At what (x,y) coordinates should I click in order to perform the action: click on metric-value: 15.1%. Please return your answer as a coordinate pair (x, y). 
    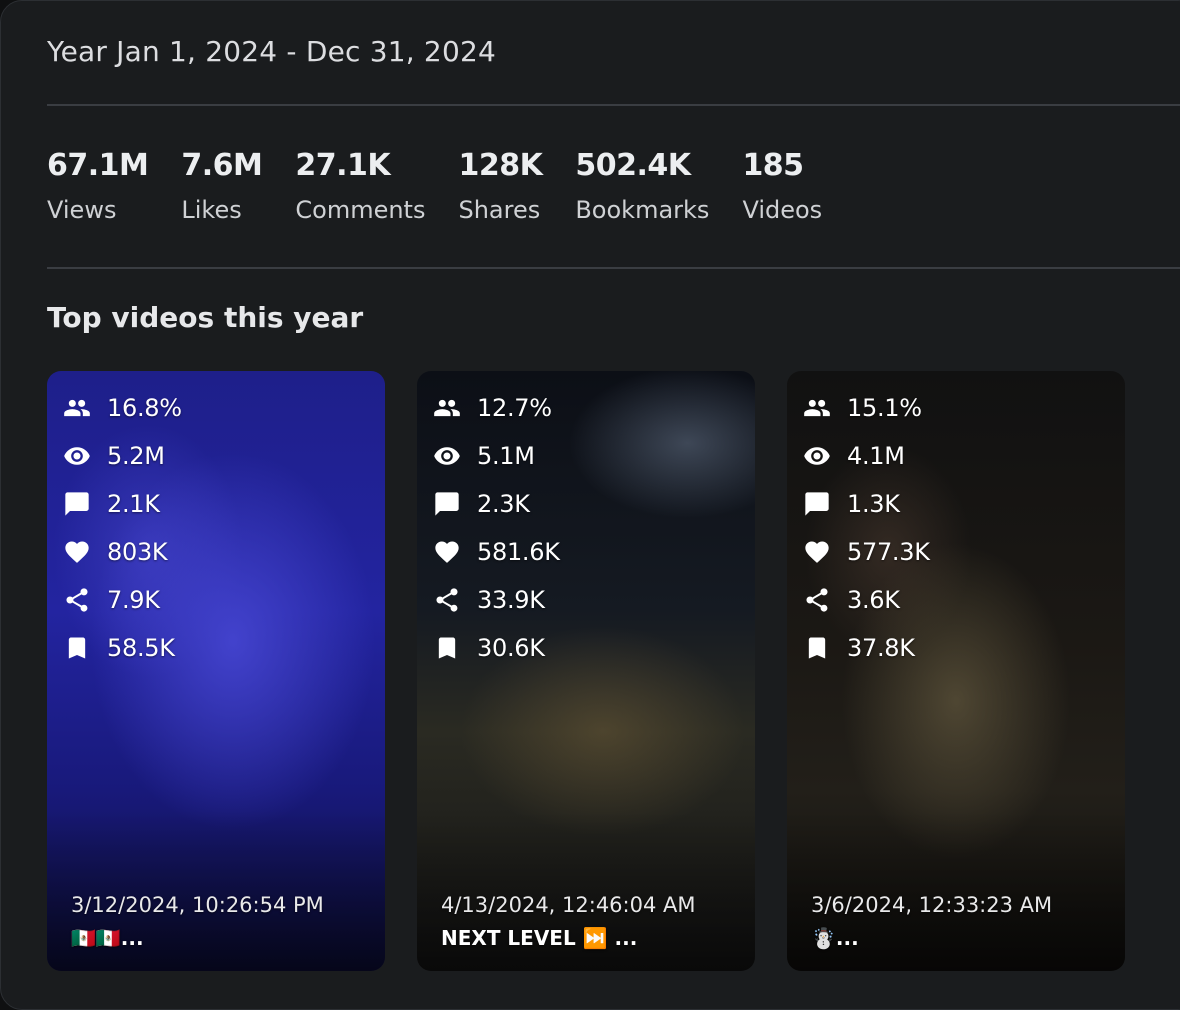
    Looking at the image, I should click on (884, 408).